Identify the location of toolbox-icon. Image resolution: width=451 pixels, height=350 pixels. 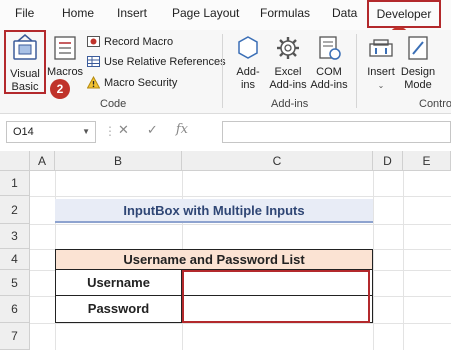
(381, 48).